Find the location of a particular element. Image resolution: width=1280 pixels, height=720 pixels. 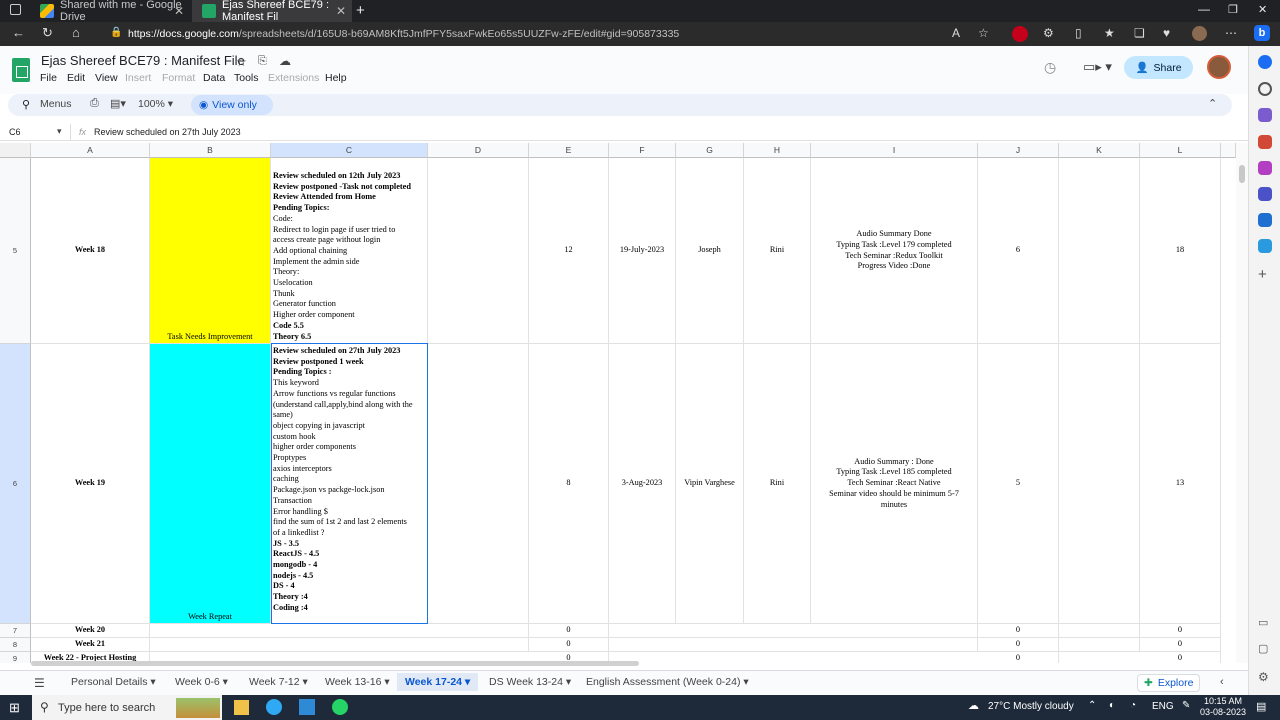

column-header-c: C is located at coordinates (349, 150).